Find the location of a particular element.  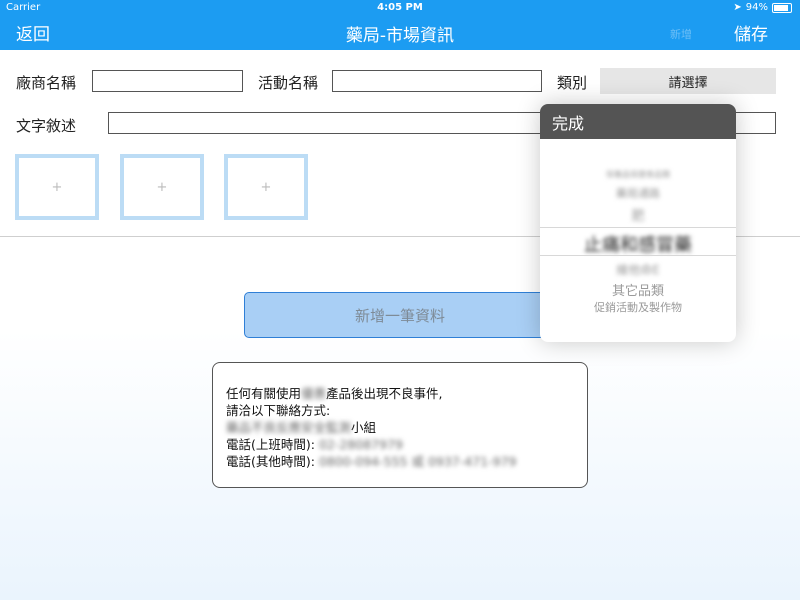

status-right: ➤ 94% is located at coordinates (762, 7).